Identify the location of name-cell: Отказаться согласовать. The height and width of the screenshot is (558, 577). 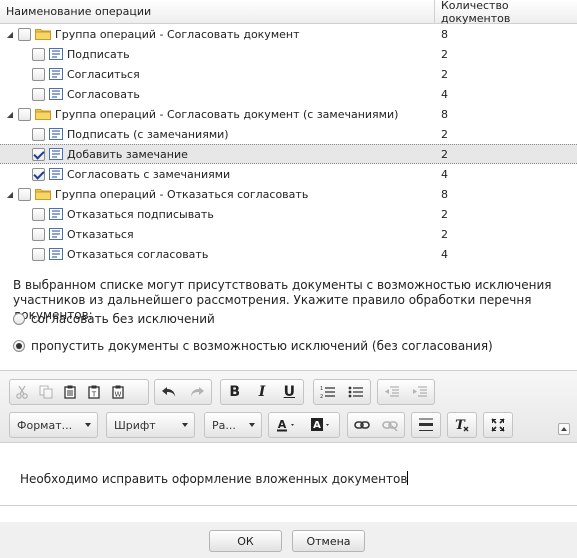
(217, 254).